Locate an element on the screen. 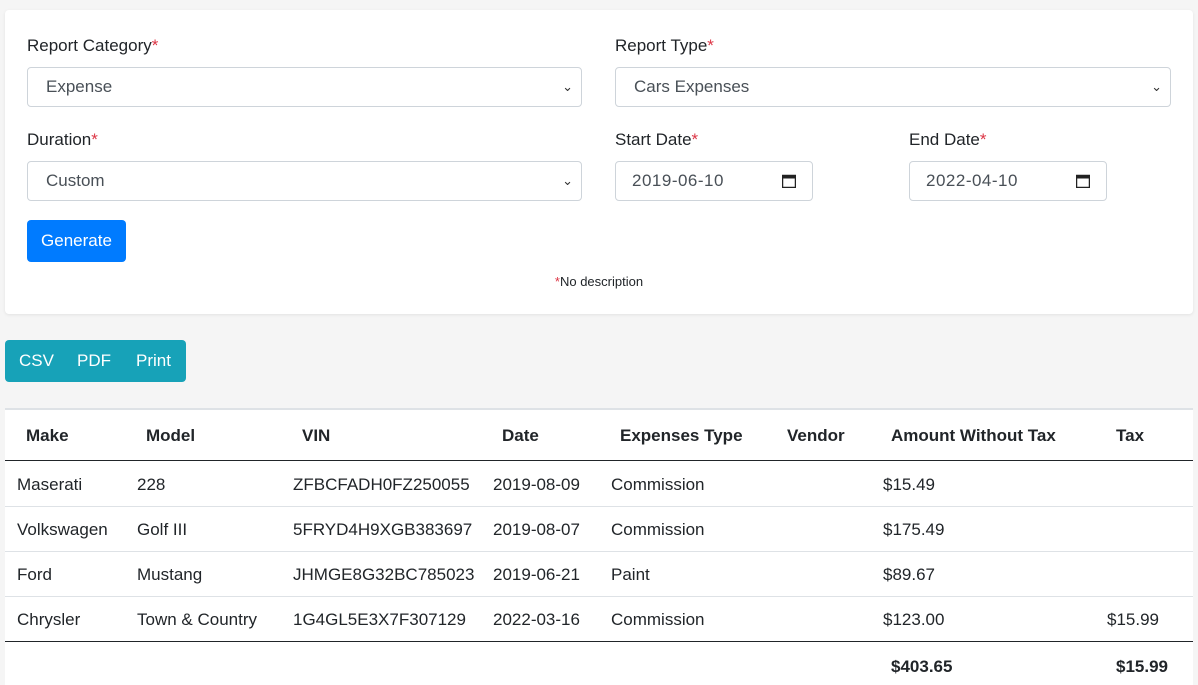 Image resolution: width=1198 pixels, height=685 pixels. column-header-vendor: Vendor is located at coordinates (816, 436).